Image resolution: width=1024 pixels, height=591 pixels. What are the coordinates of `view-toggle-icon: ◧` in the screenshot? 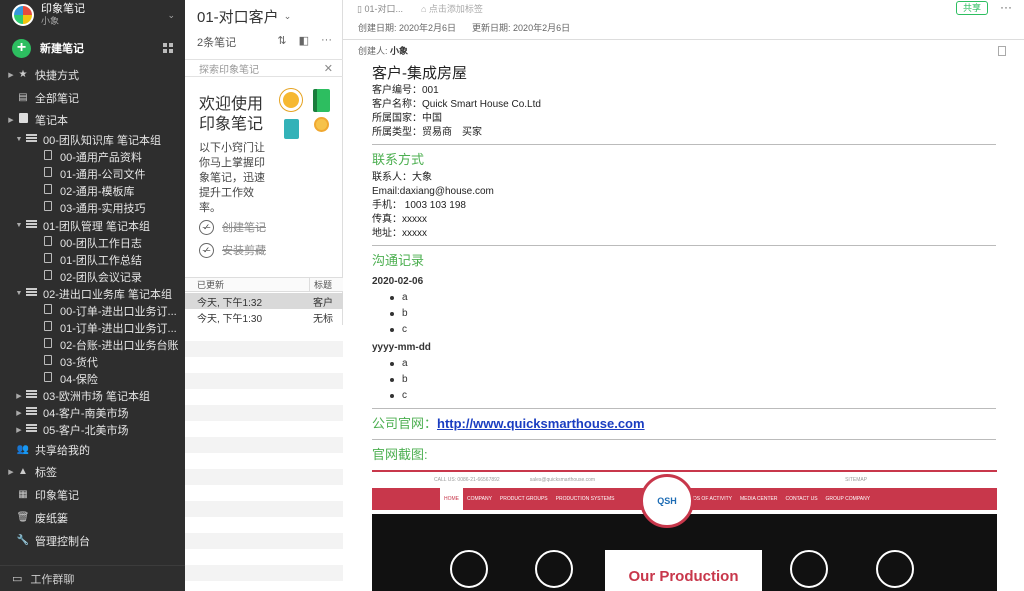 It's located at (304, 40).